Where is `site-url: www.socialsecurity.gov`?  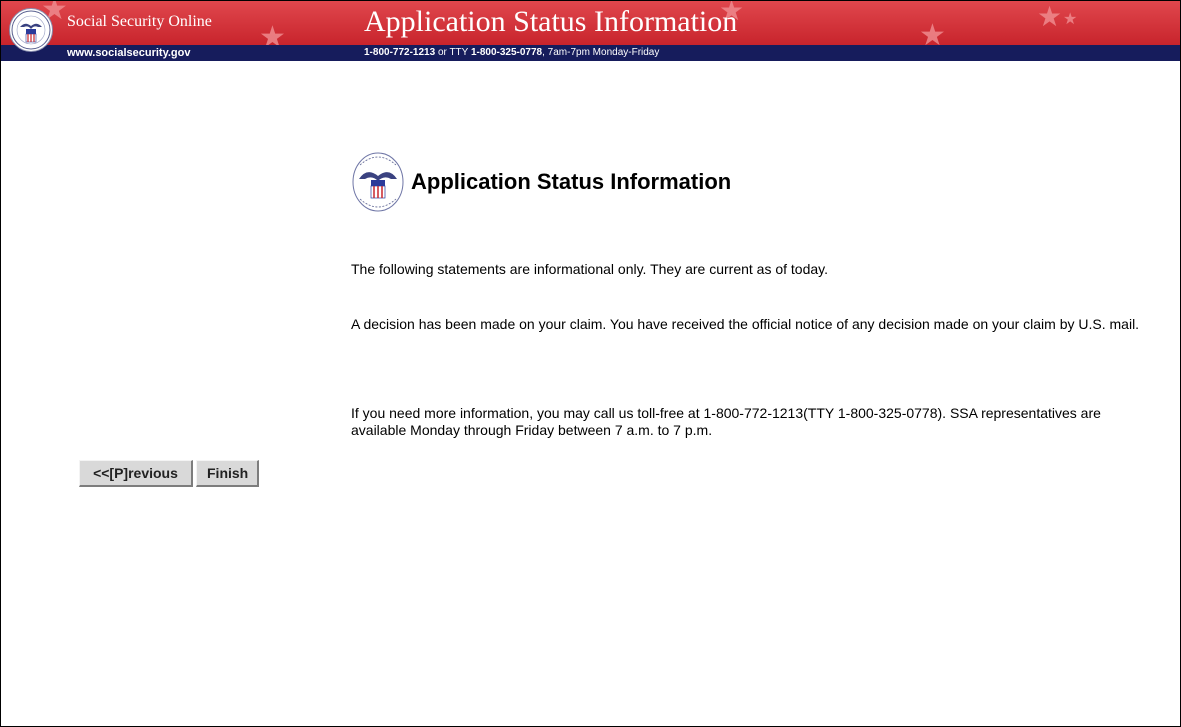 site-url: www.socialsecurity.gov is located at coordinates (129, 53).